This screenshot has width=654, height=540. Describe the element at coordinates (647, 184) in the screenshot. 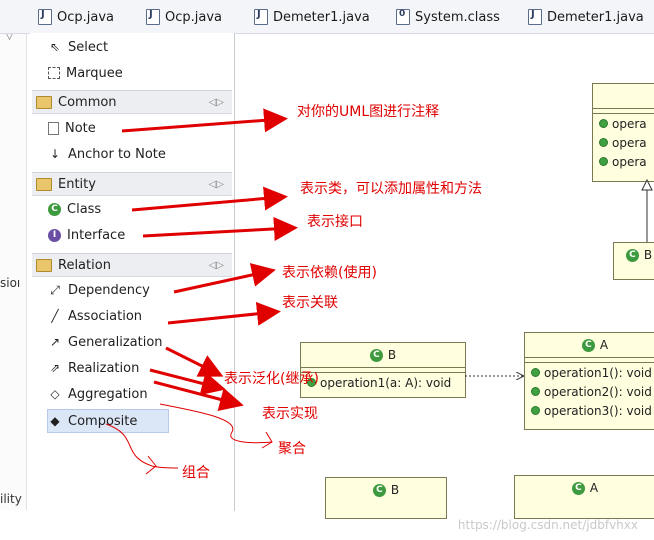

I see `generalization-arrowhead` at that location.